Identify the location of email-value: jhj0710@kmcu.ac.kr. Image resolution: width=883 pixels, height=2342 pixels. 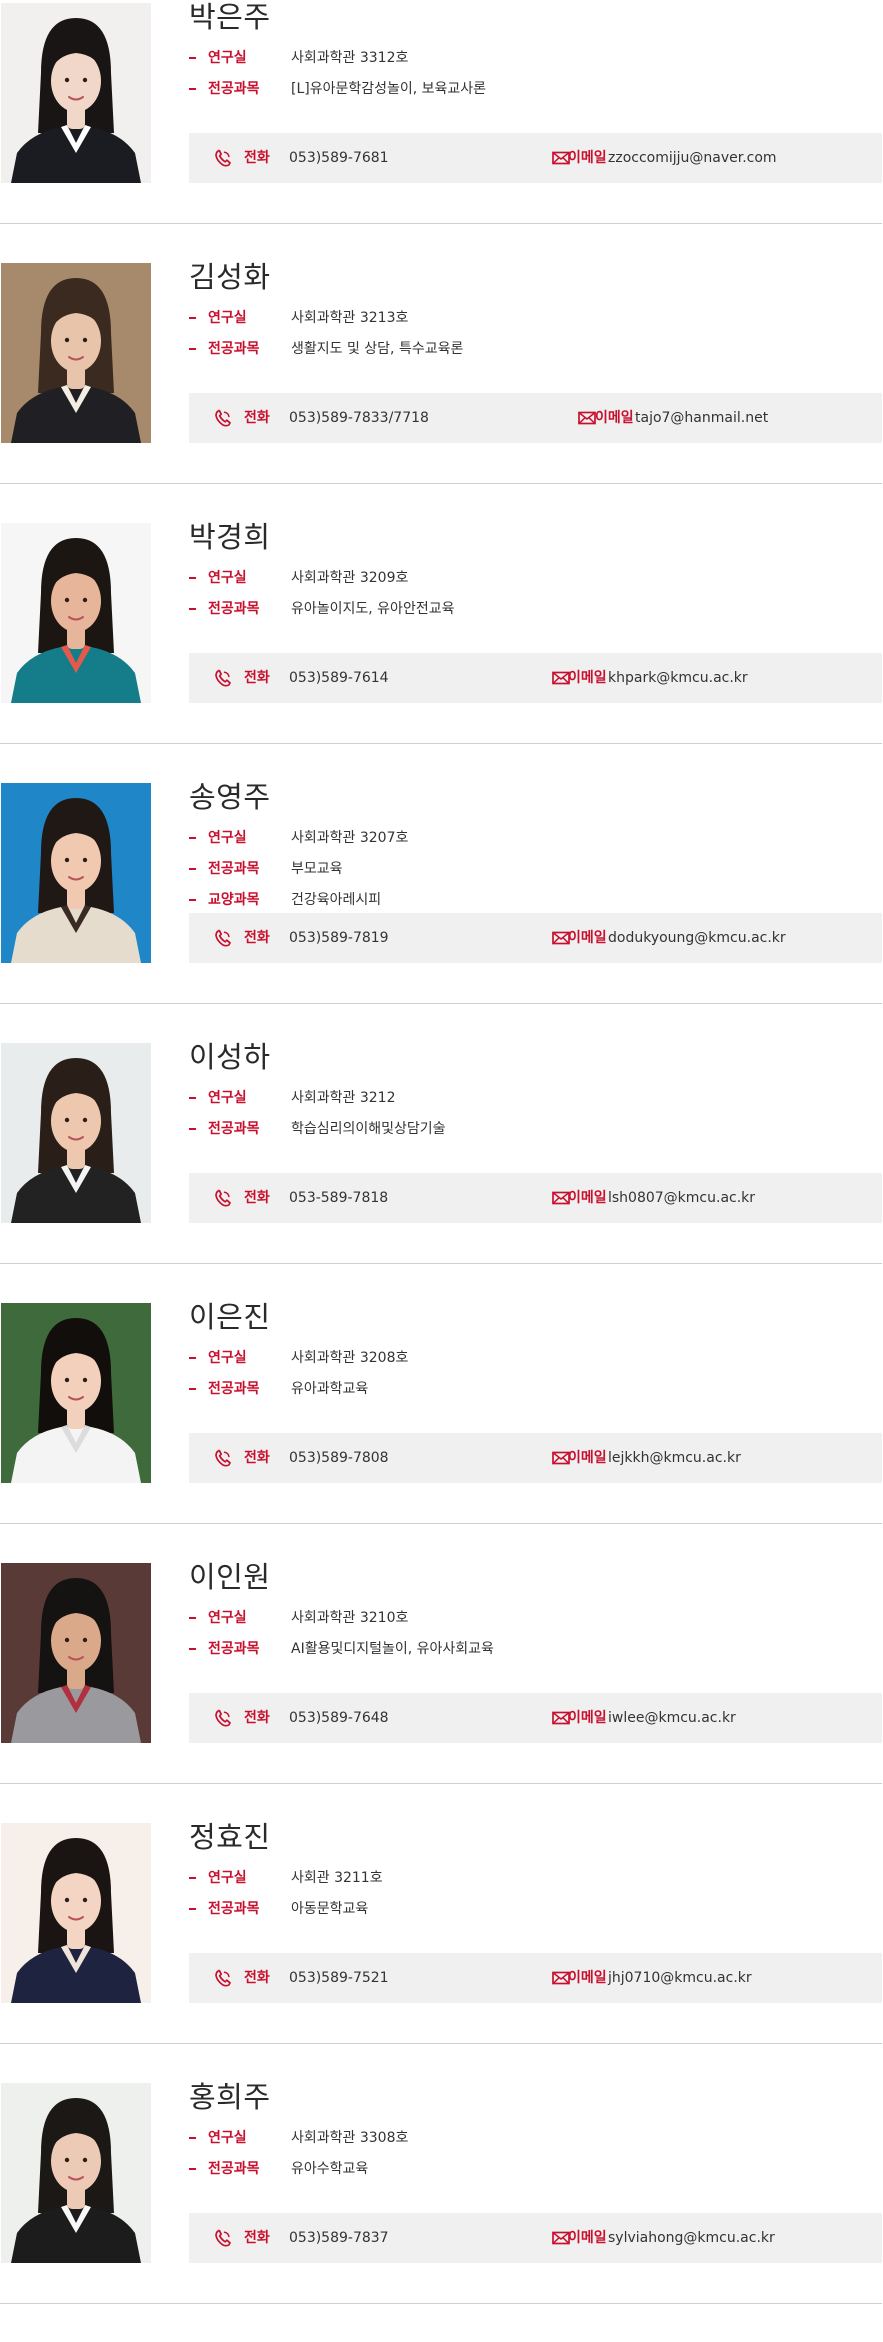
(680, 1978).